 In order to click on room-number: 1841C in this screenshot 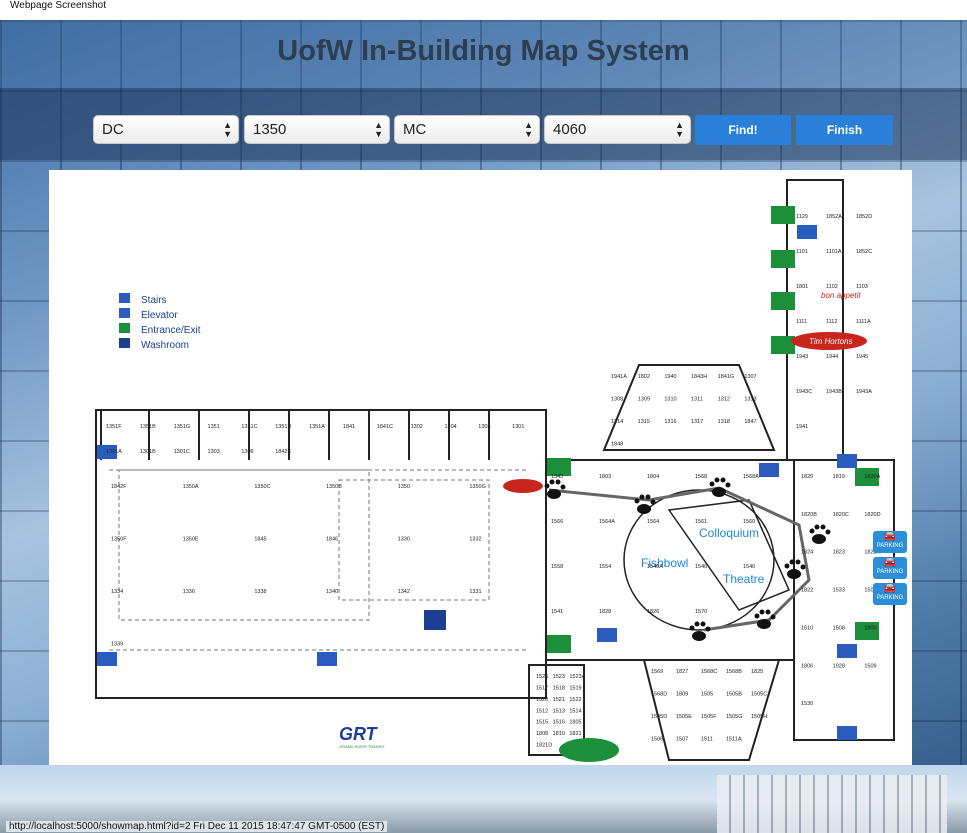, I will do `click(385, 427)`.